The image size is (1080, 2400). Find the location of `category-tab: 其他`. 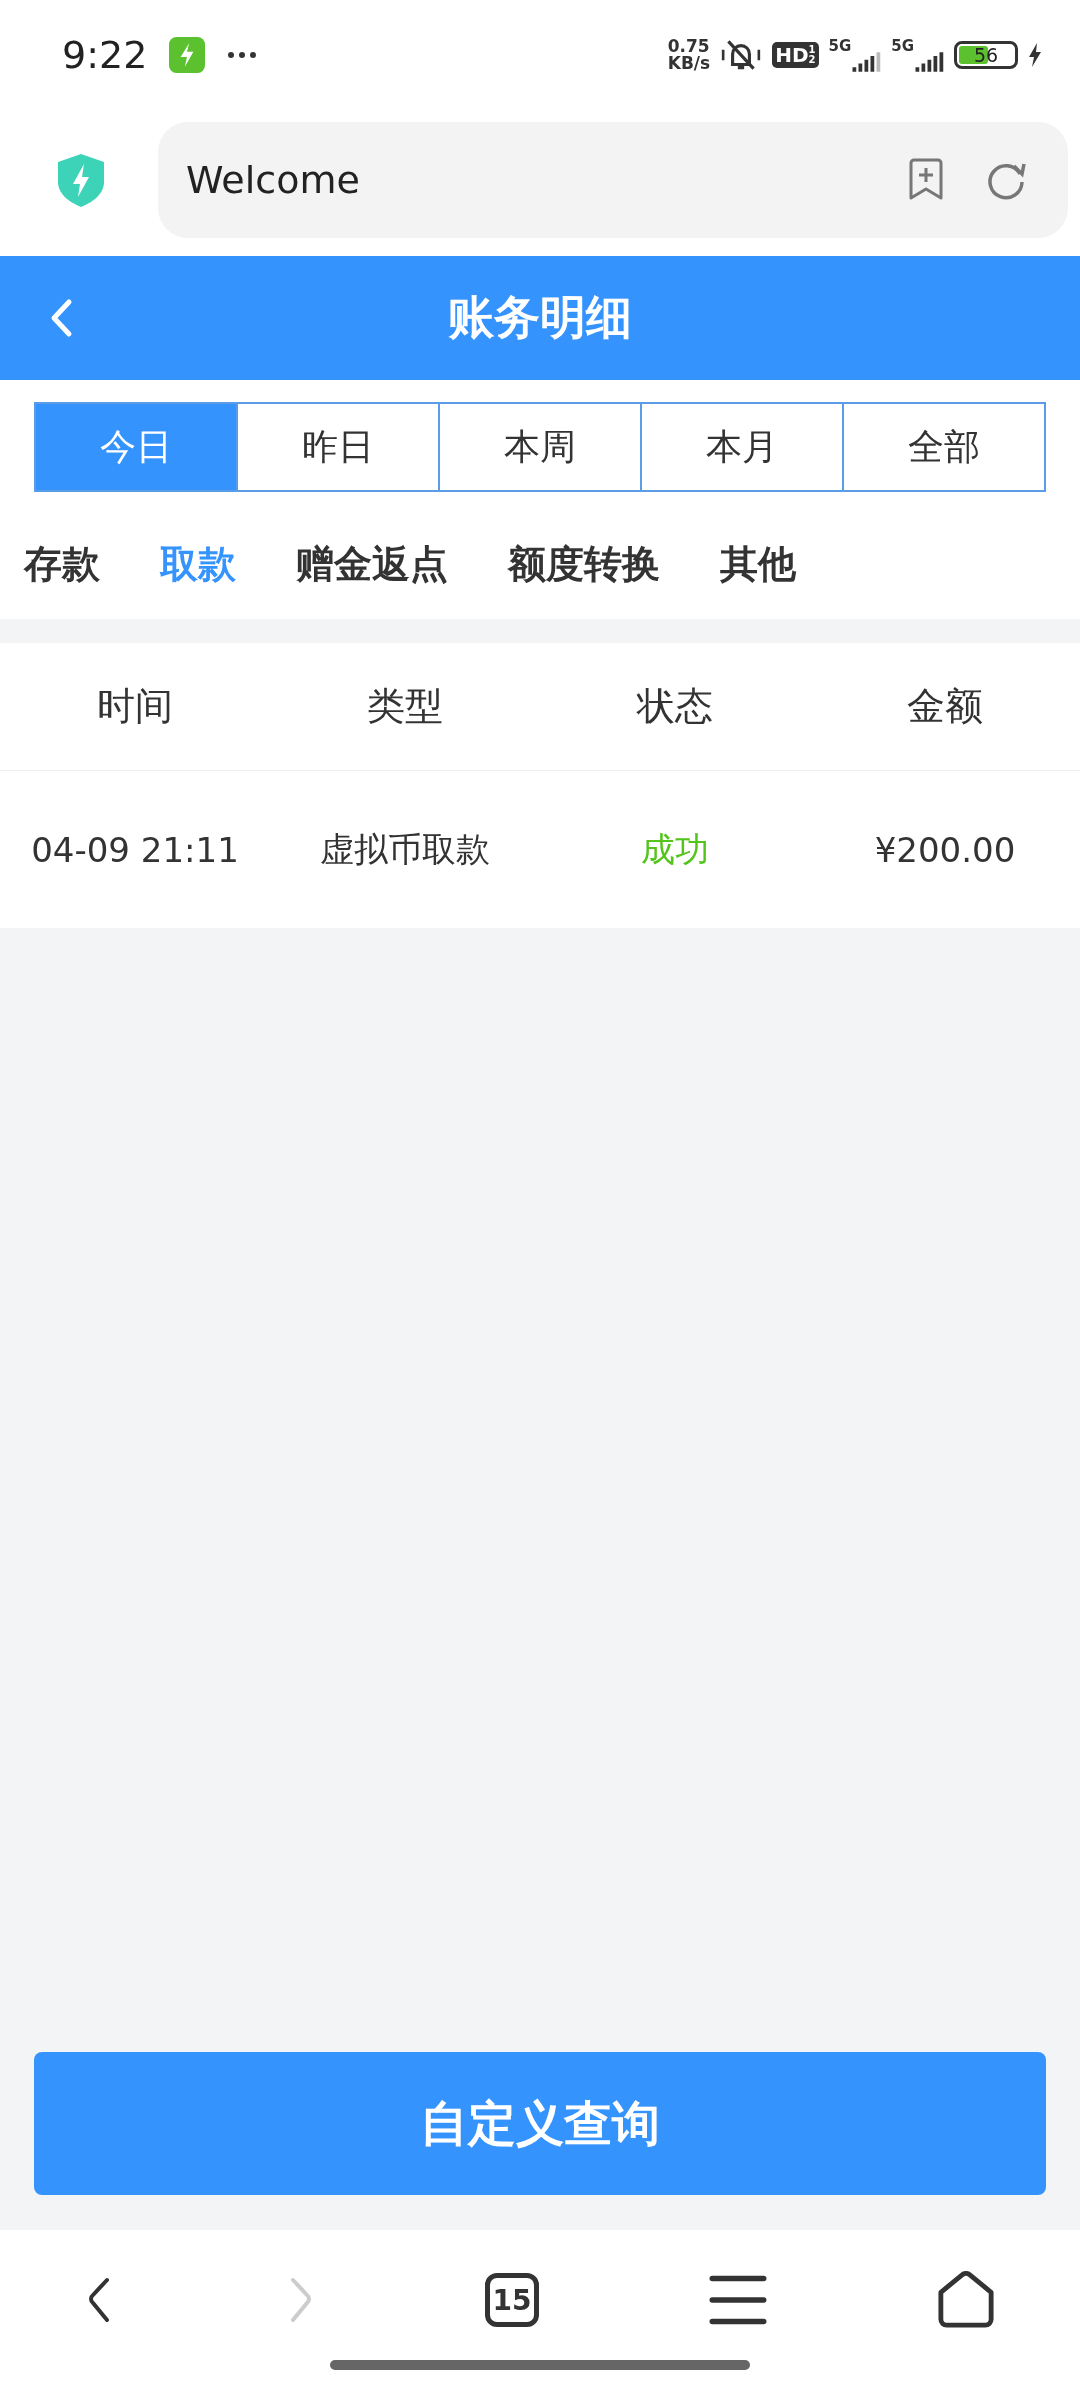

category-tab: 其他 is located at coordinates (758, 564).